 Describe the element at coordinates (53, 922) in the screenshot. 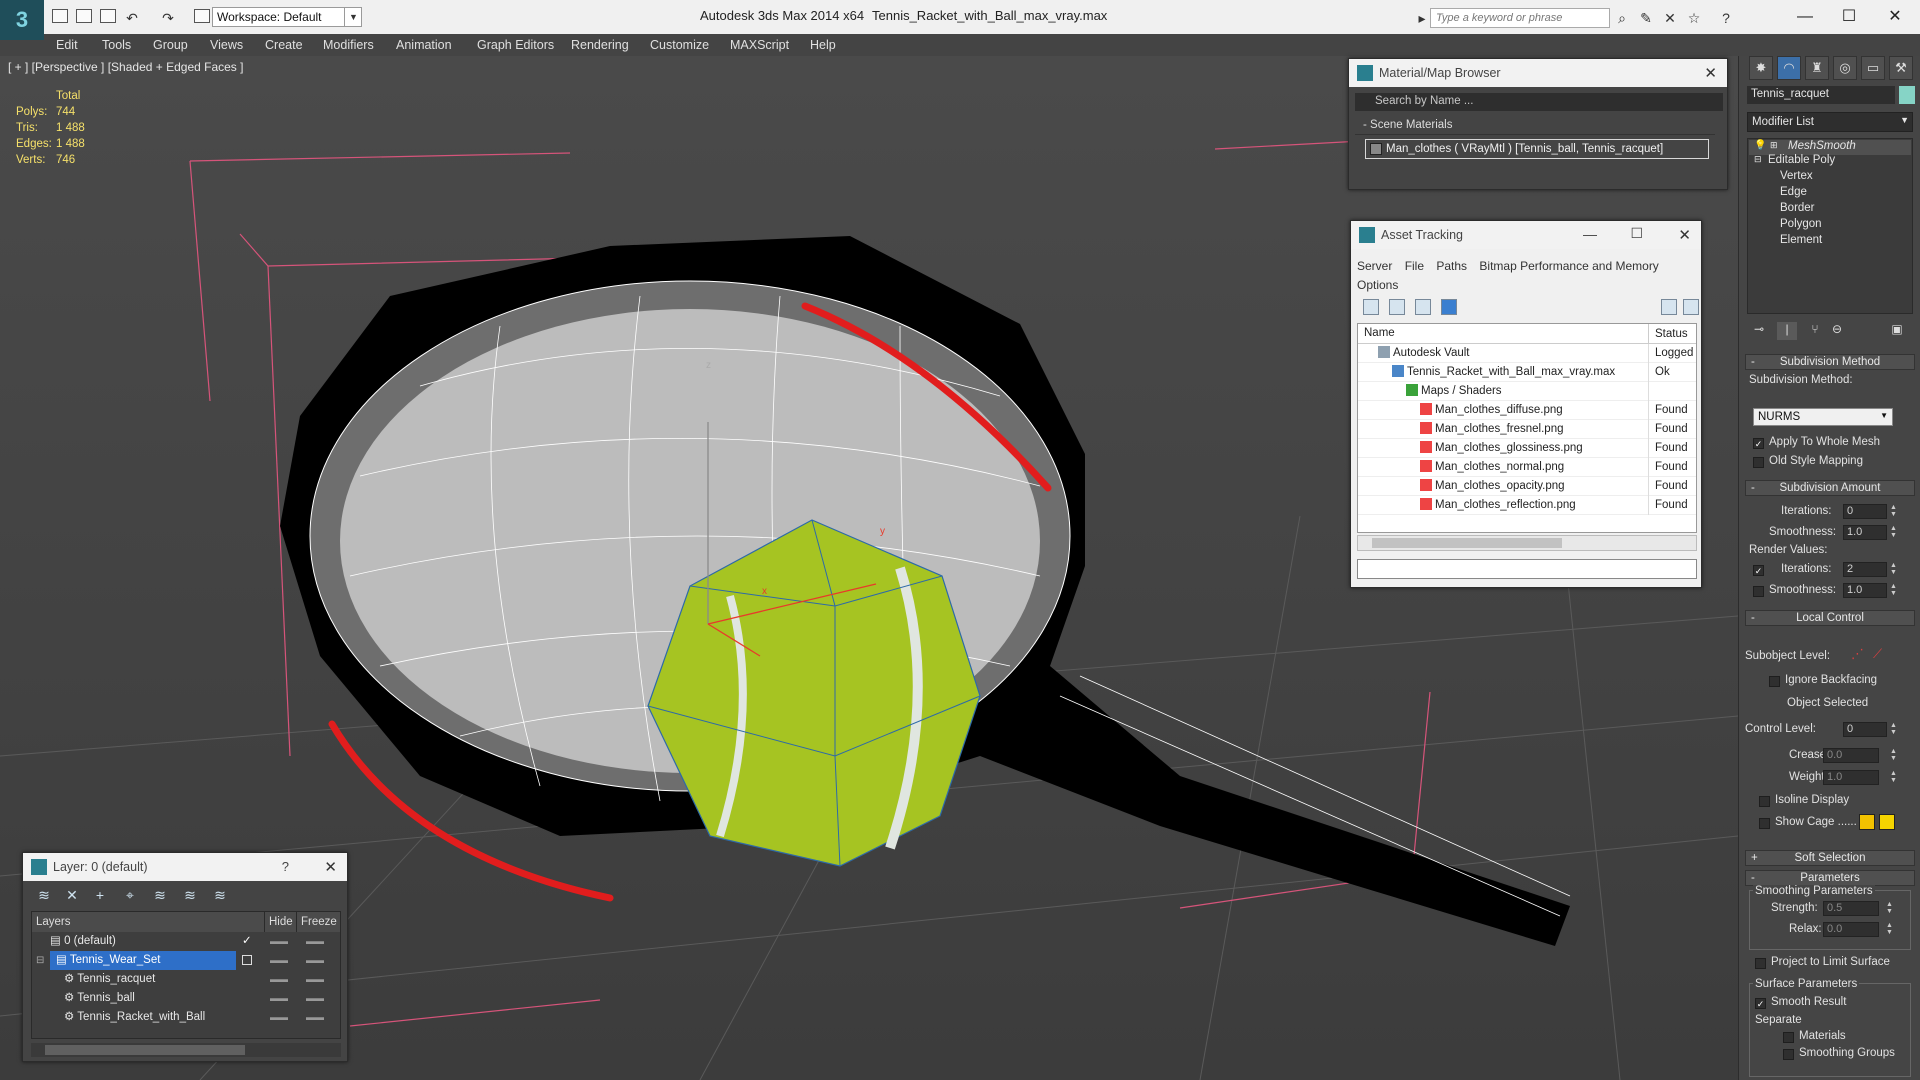

I see `col-layers-header: Layers` at that location.